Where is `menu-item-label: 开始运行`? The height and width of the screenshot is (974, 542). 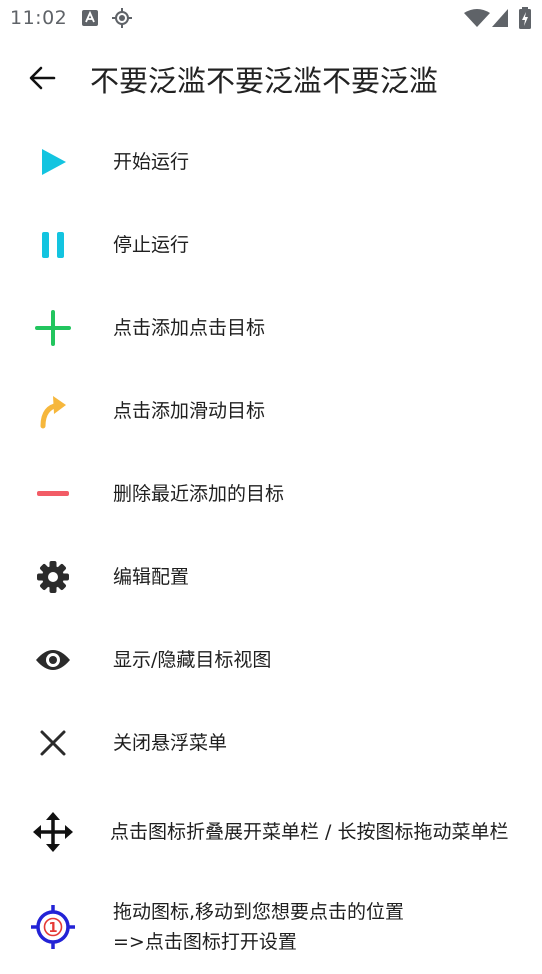
menu-item-label: 开始运行 is located at coordinates (151, 161).